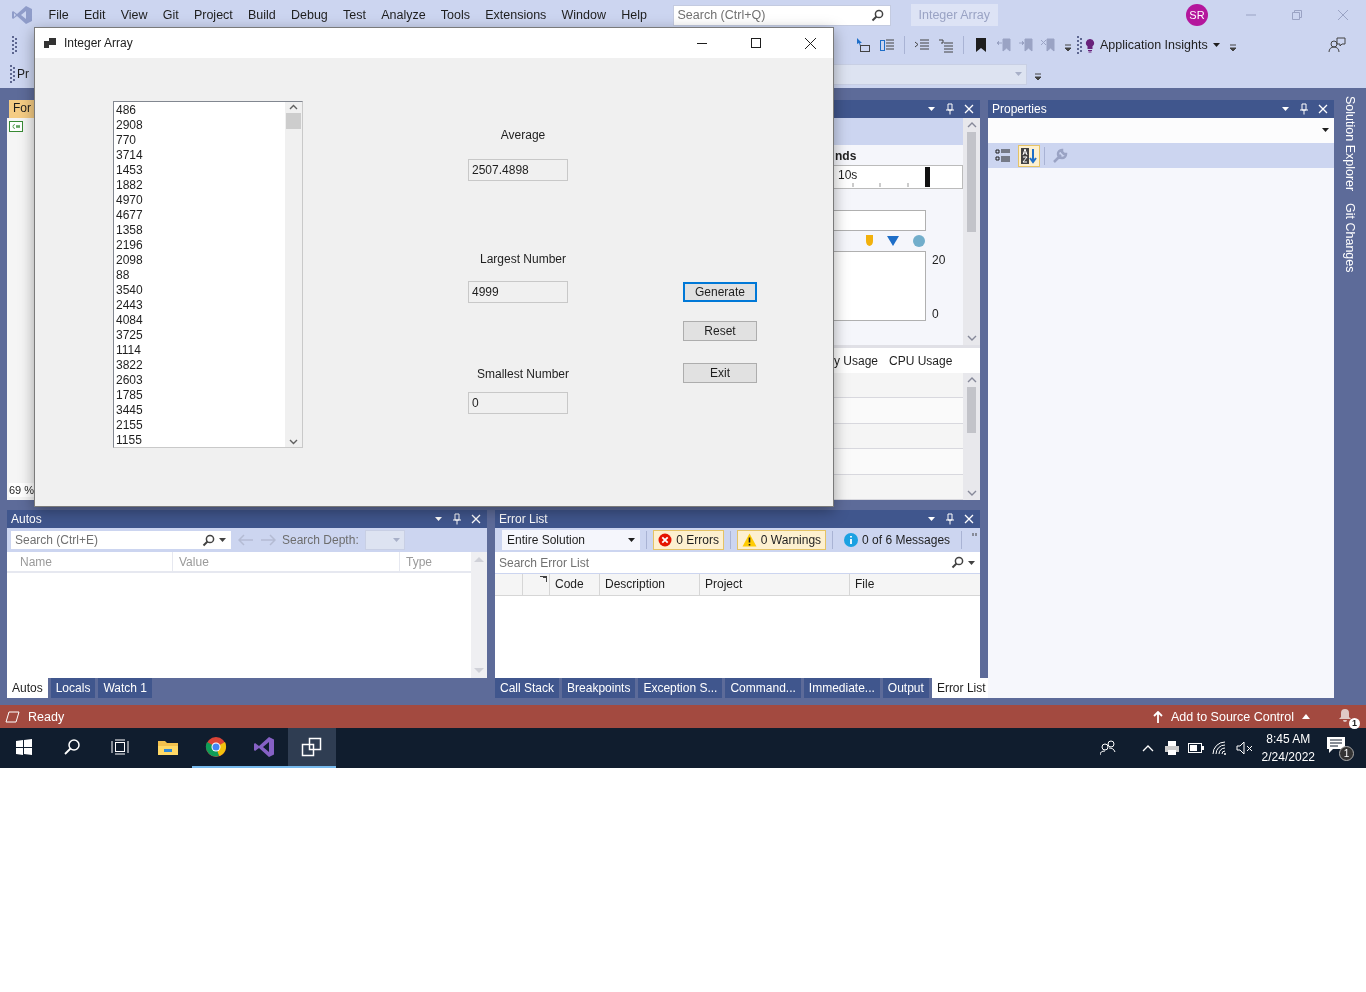  I want to click on list-item: 2603, so click(199, 380).